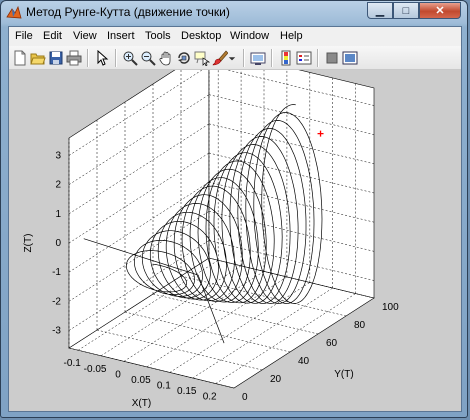  I want to click on window-title: Метод Рунге-Кутта (движение точки), so click(128, 12).